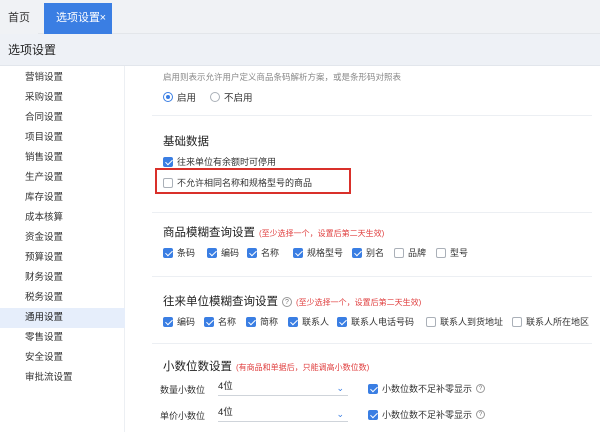 The height and width of the screenshot is (432, 600). I want to click on checkbox-no-duplicate-product: 不允许相同名称和规格型号的商品, so click(237, 182).